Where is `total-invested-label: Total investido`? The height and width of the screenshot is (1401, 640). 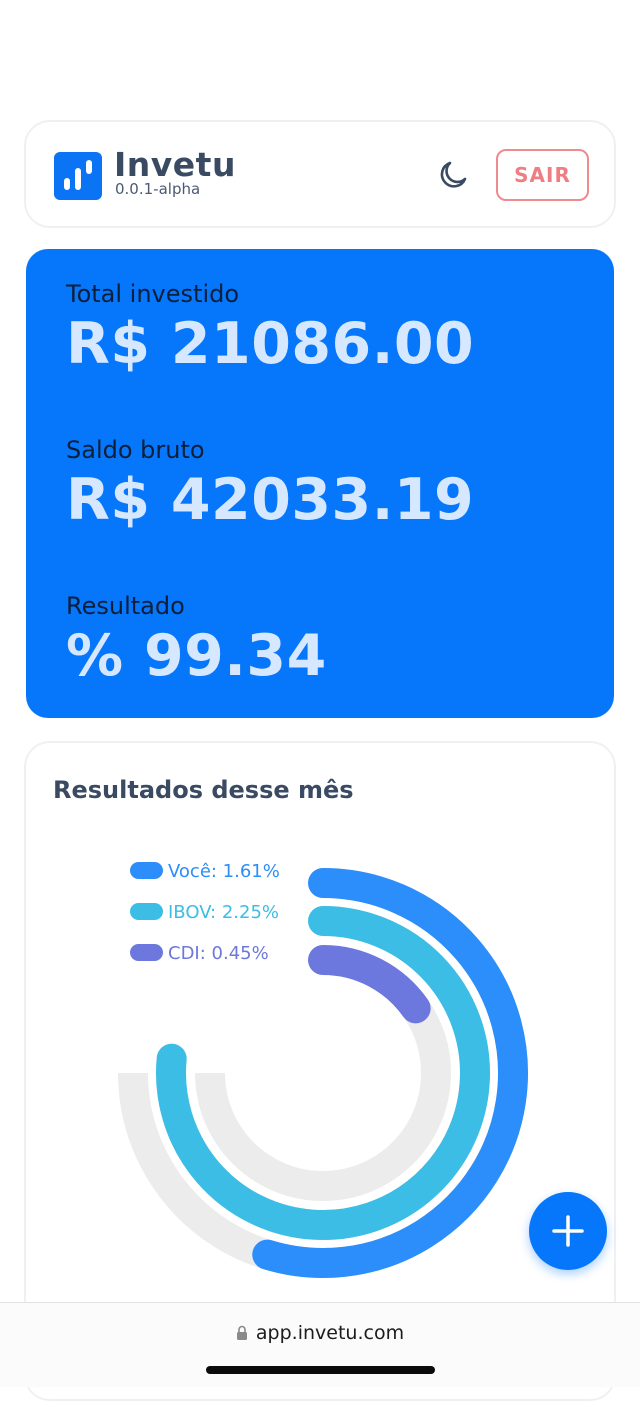 total-invested-label: Total investido is located at coordinates (153, 294).